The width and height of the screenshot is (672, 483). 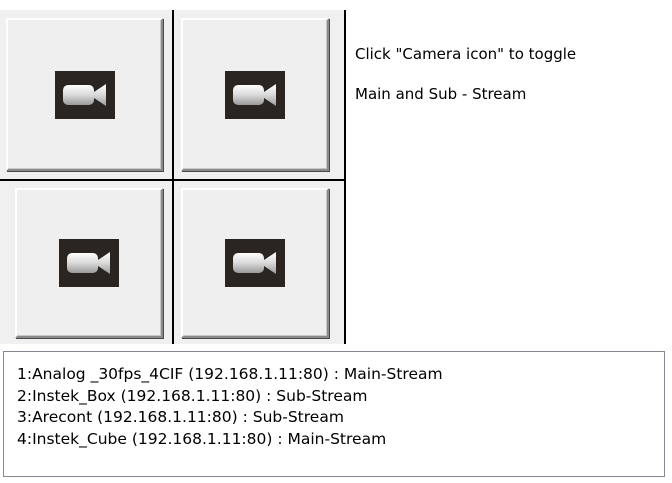 I want to click on grid-border-right, so click(x=345, y=177).